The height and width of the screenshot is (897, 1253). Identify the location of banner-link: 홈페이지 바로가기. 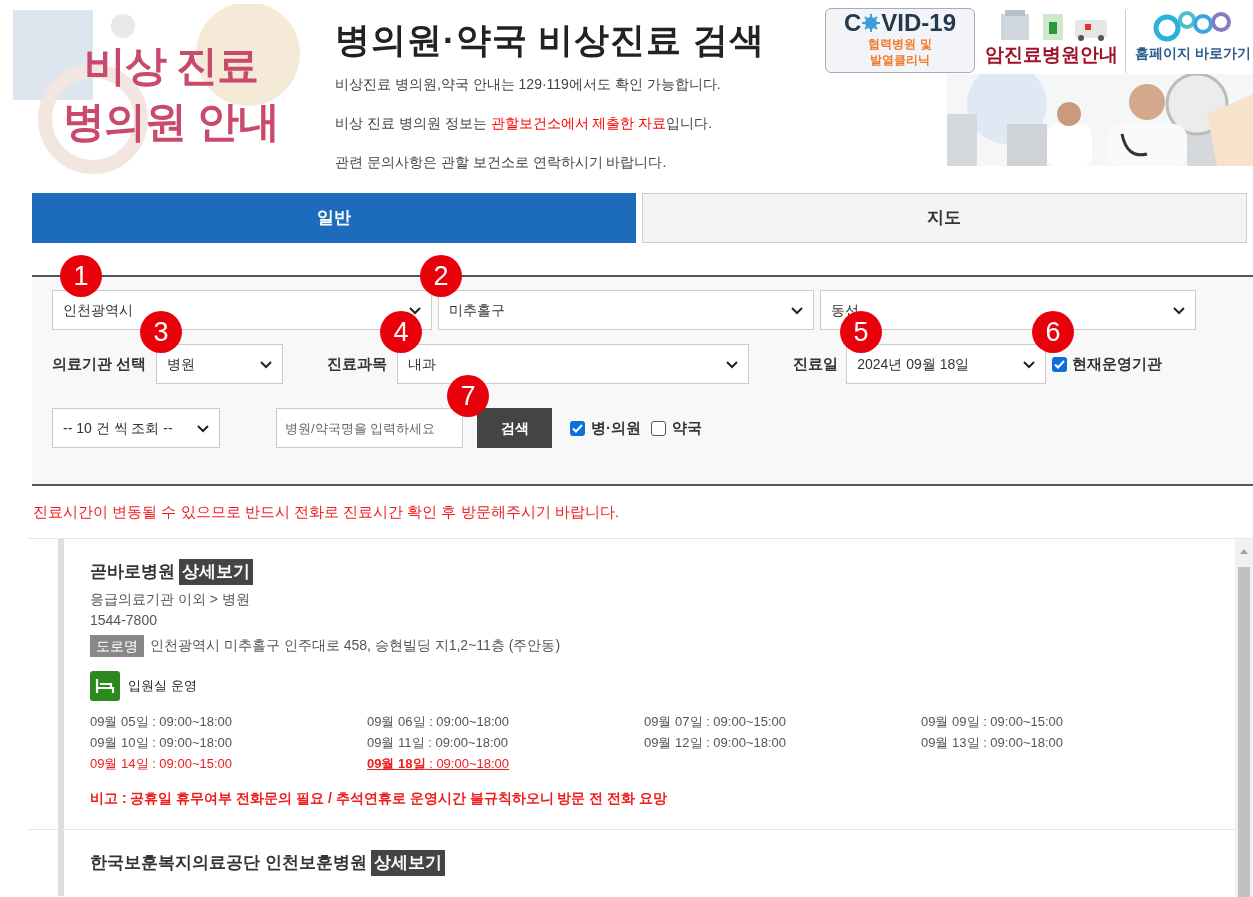
(1189, 41).